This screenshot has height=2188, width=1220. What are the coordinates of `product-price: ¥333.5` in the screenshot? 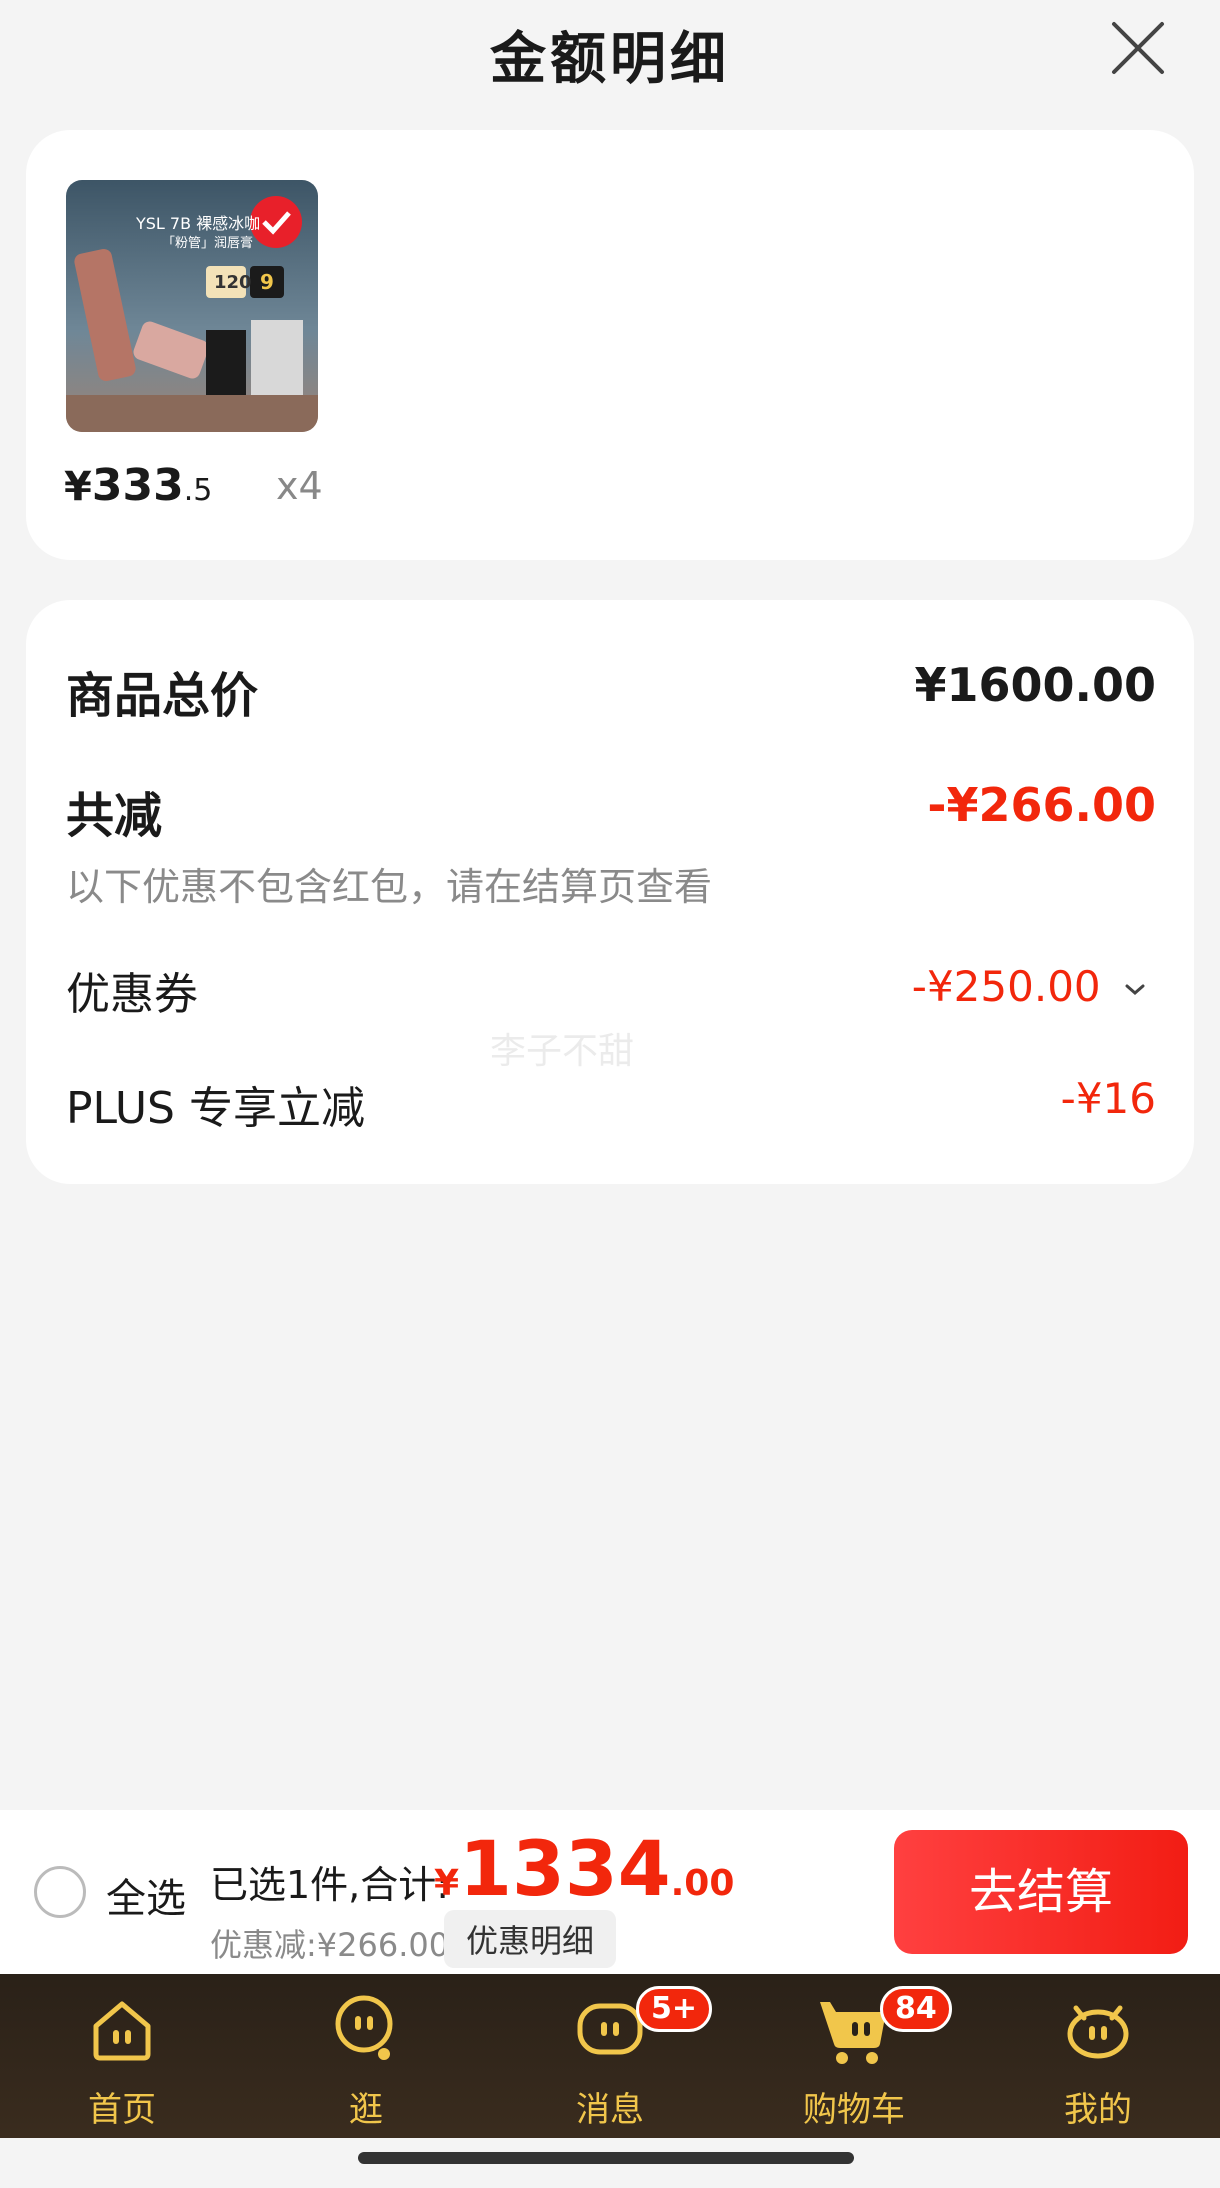 It's located at (138, 485).